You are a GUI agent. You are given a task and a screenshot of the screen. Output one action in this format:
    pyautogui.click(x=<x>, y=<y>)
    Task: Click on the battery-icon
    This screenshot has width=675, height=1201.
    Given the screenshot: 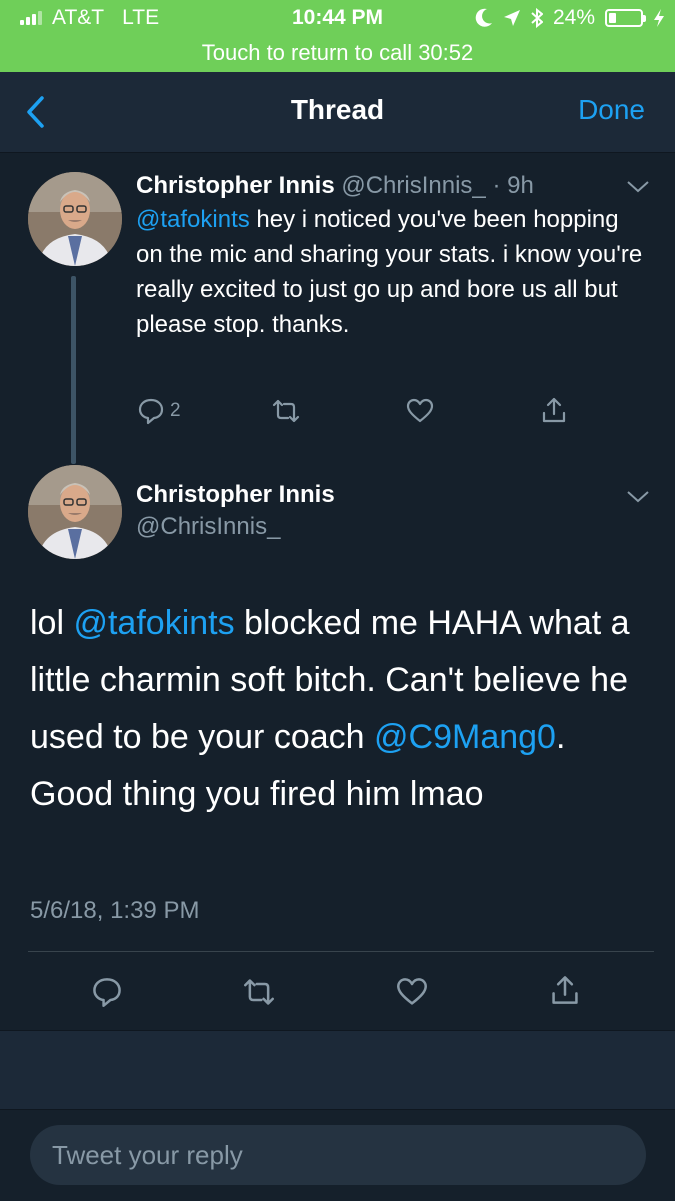 What is the action you would take?
    pyautogui.click(x=625, y=18)
    